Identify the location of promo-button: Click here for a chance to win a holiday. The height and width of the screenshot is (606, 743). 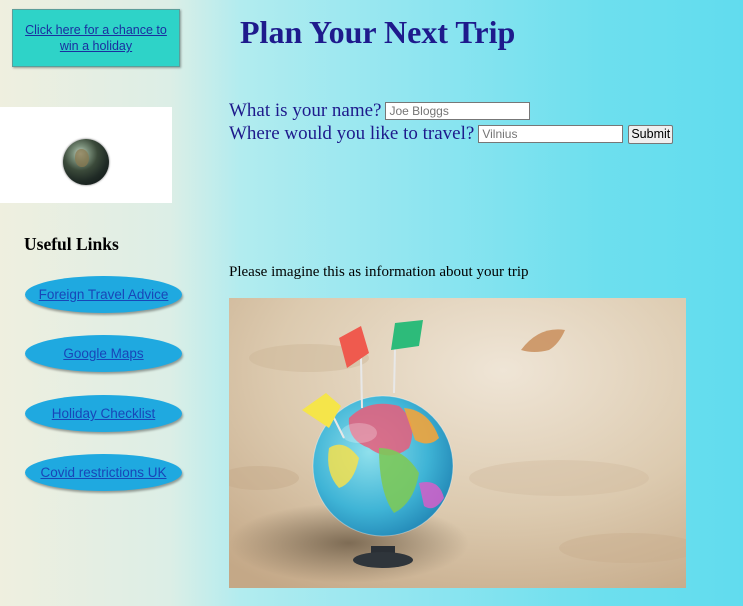
(96, 38).